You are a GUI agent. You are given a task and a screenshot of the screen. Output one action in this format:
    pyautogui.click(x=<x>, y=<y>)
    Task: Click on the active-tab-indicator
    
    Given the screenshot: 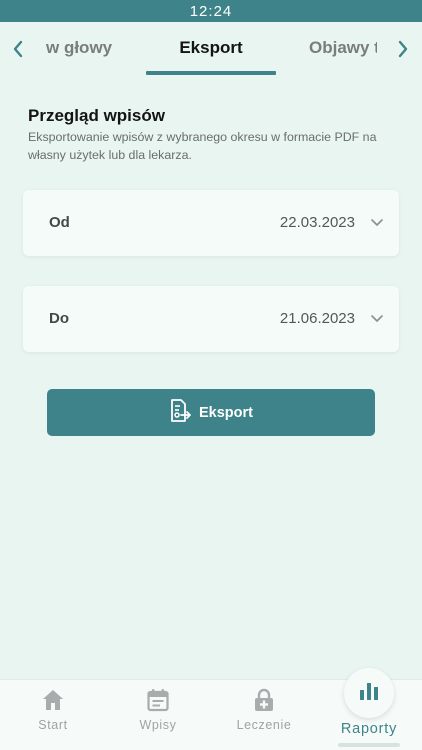 What is the action you would take?
    pyautogui.click(x=211, y=73)
    